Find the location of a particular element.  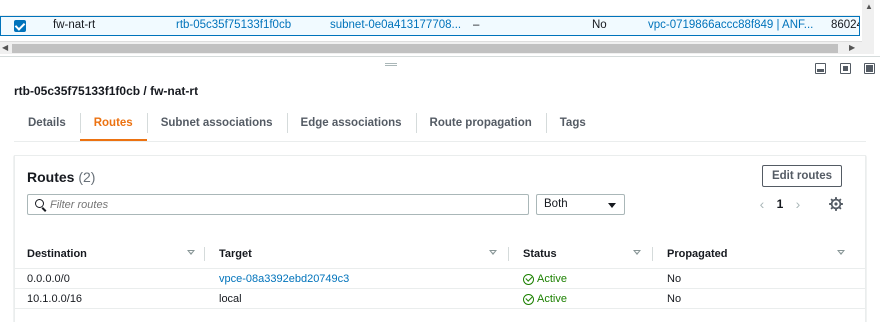

row-owner: 86024 is located at coordinates (845, 25).